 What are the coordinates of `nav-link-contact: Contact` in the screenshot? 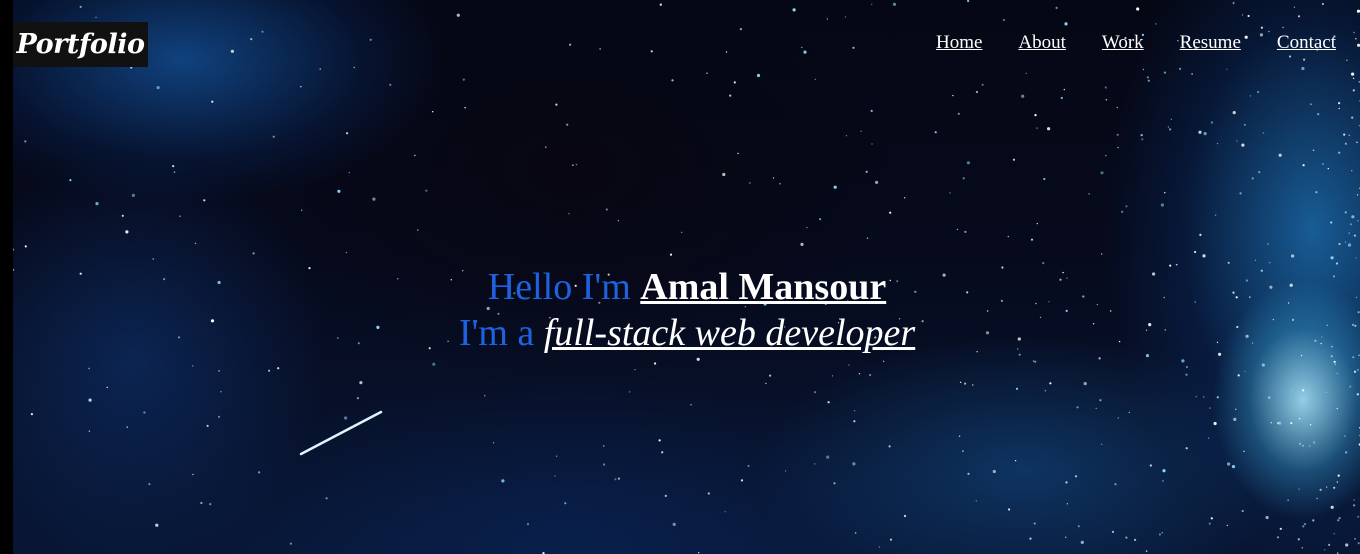 It's located at (1306, 43).